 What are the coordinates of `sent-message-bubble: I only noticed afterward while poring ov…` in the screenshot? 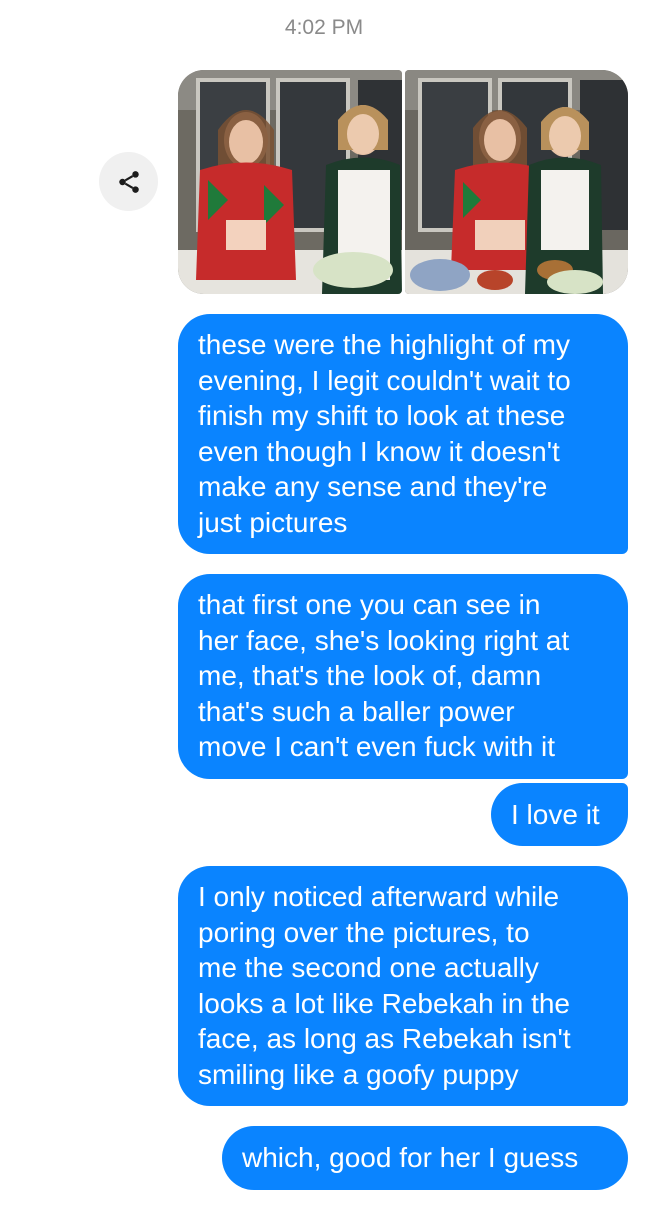 It's located at (403, 986).